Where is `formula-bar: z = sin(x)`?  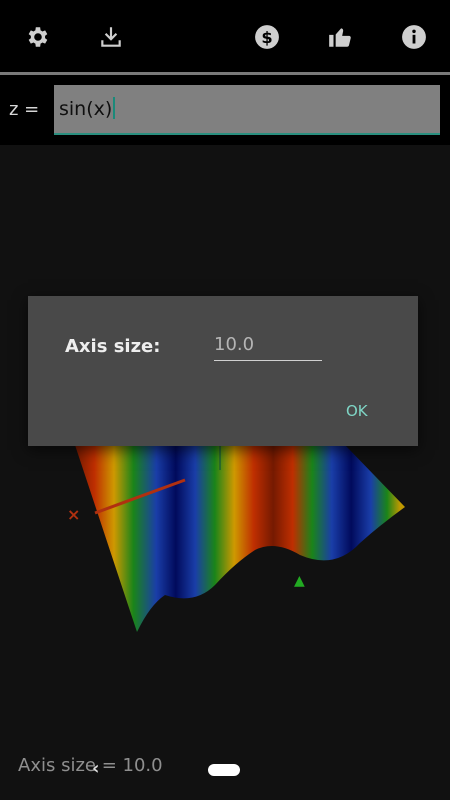 formula-bar: z = sin(x) is located at coordinates (225, 110).